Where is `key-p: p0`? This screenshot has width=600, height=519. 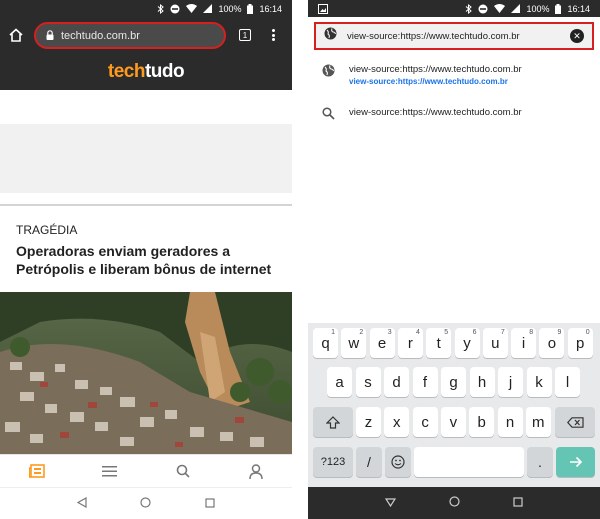 key-p: p0 is located at coordinates (580, 343).